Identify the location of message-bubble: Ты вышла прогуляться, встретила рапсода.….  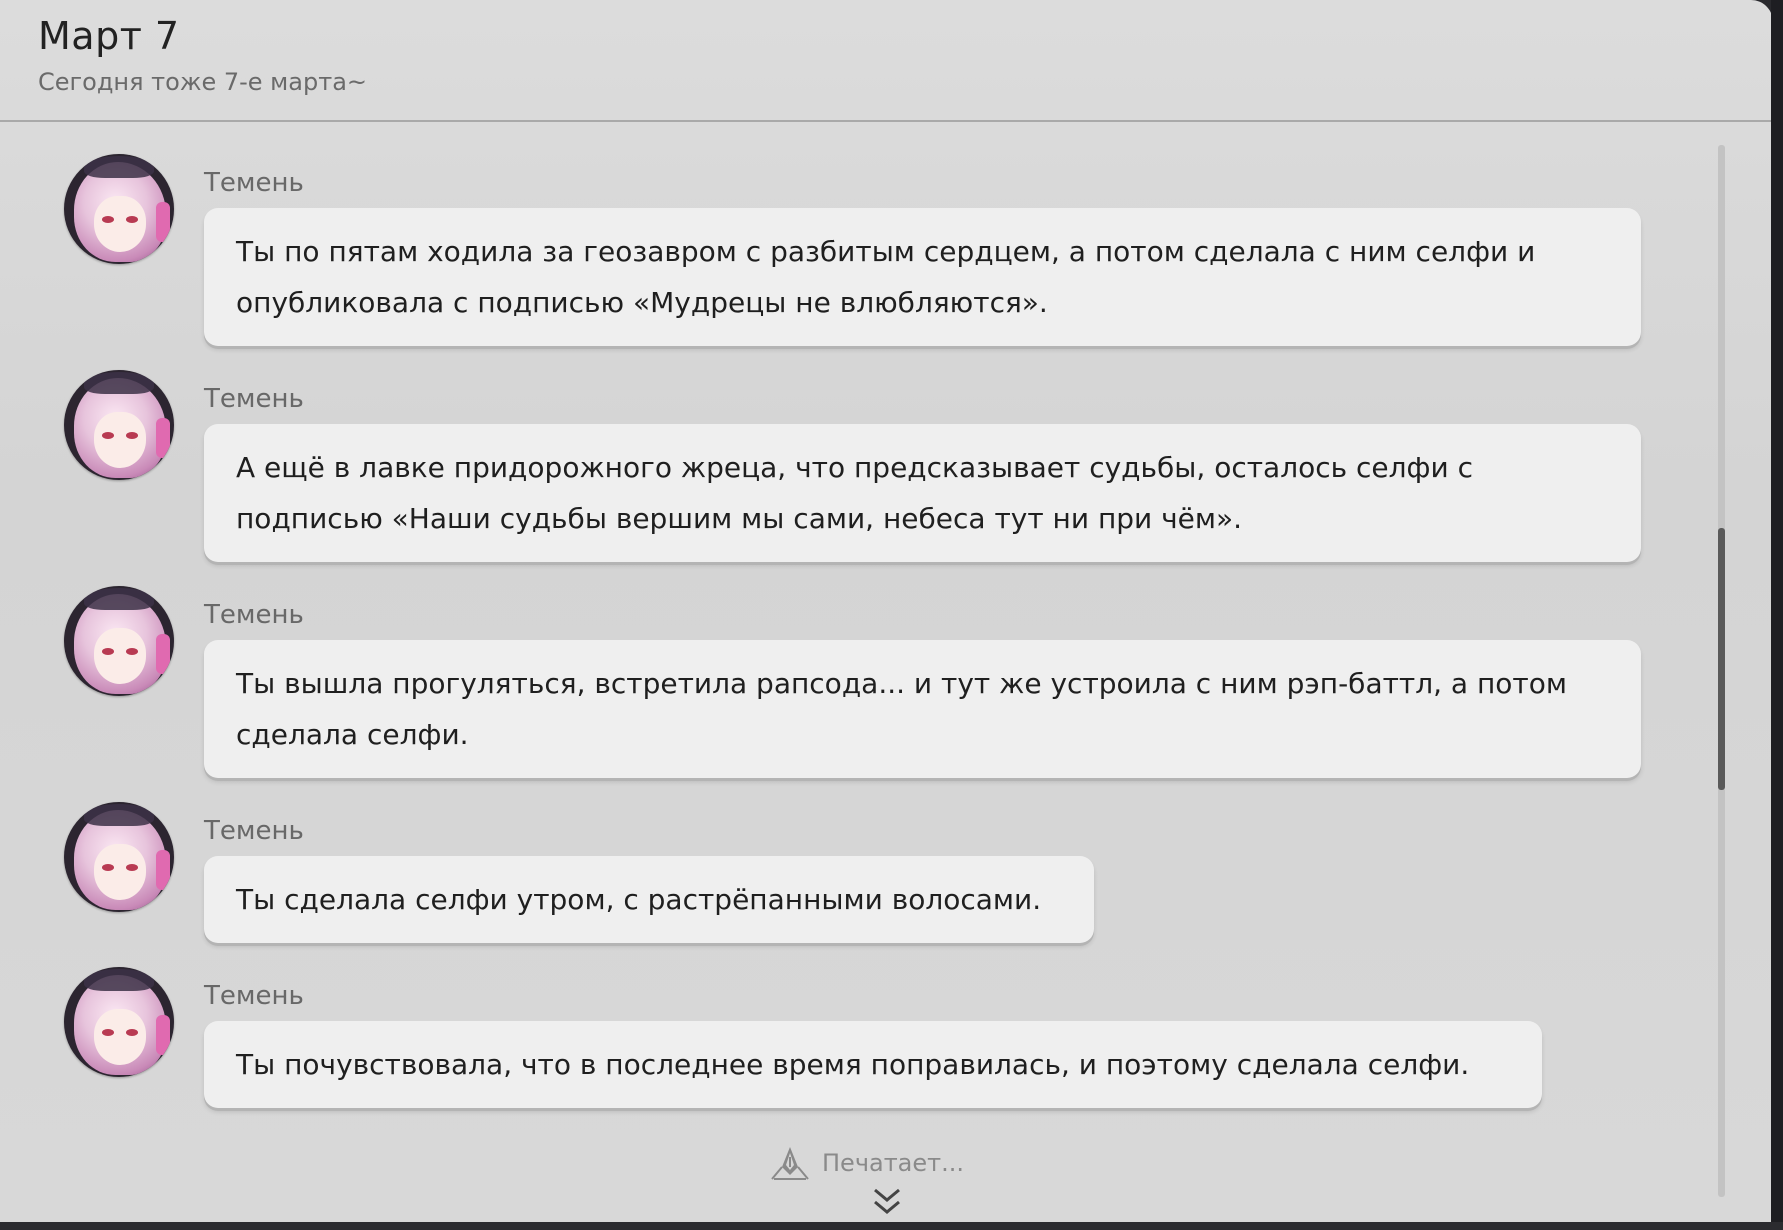
(922, 709).